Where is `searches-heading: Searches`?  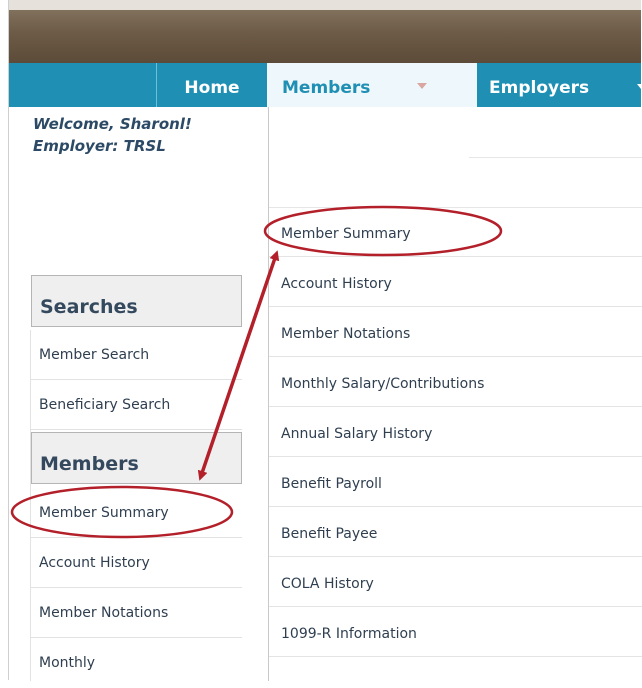
searches-heading: Searches is located at coordinates (136, 301).